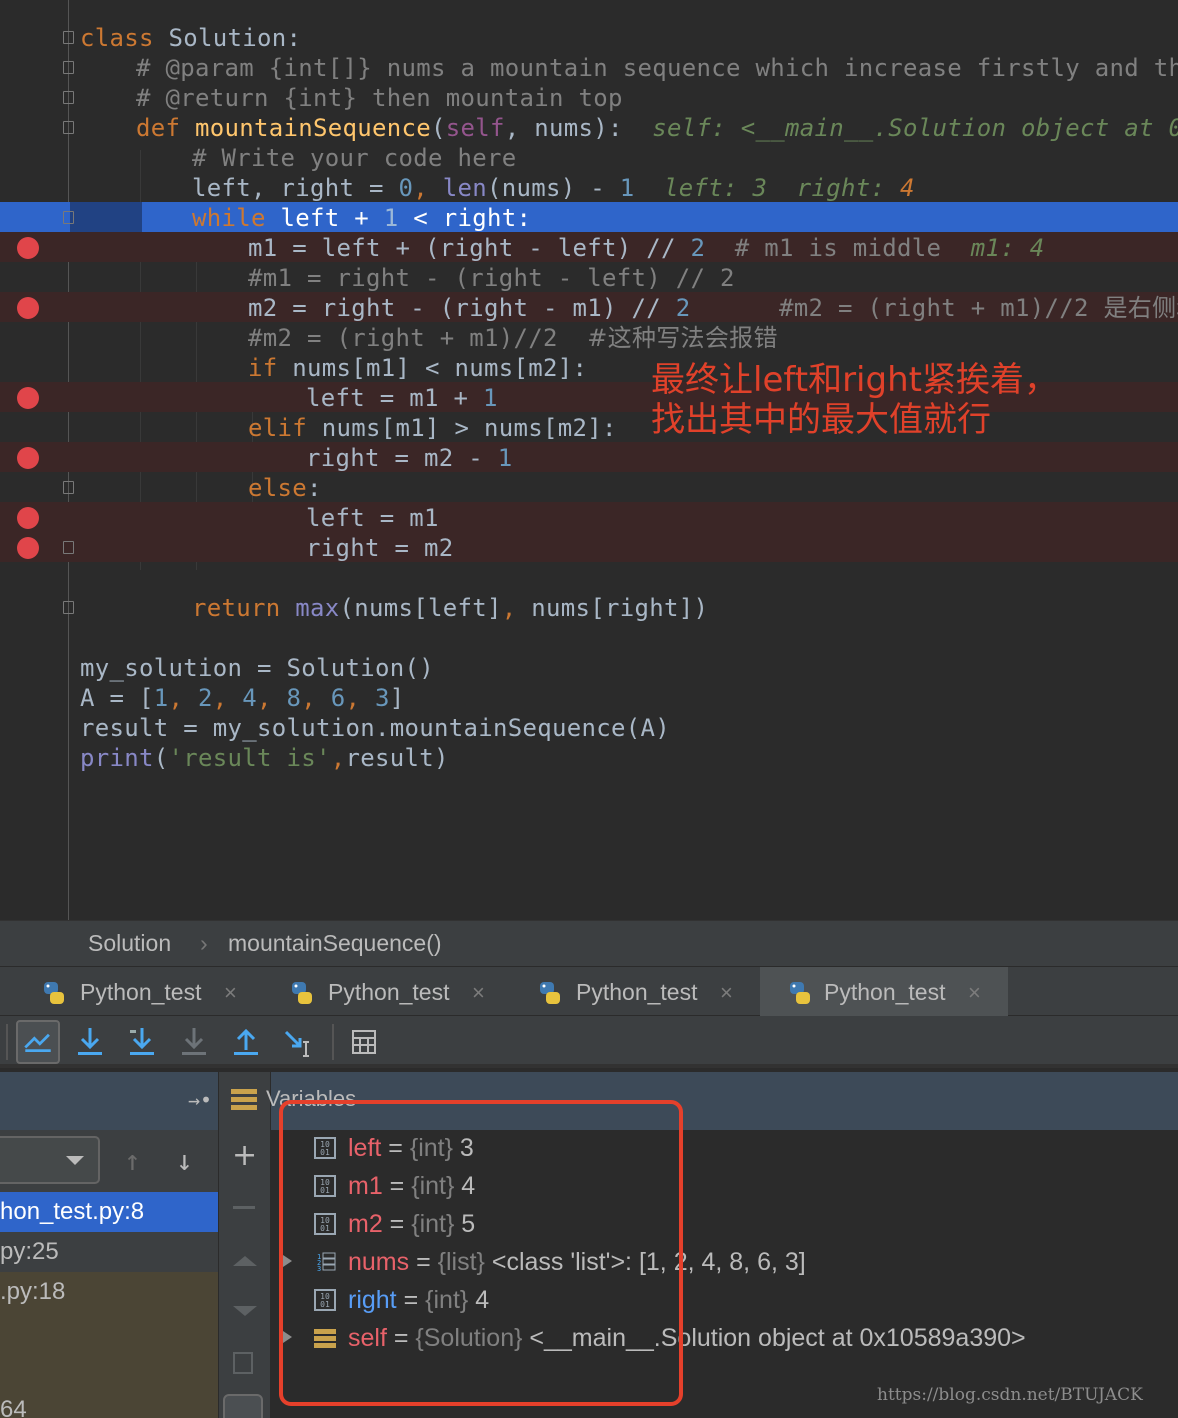  Describe the element at coordinates (589, 547) in the screenshot. I see `code-line-18: right = m2` at that location.